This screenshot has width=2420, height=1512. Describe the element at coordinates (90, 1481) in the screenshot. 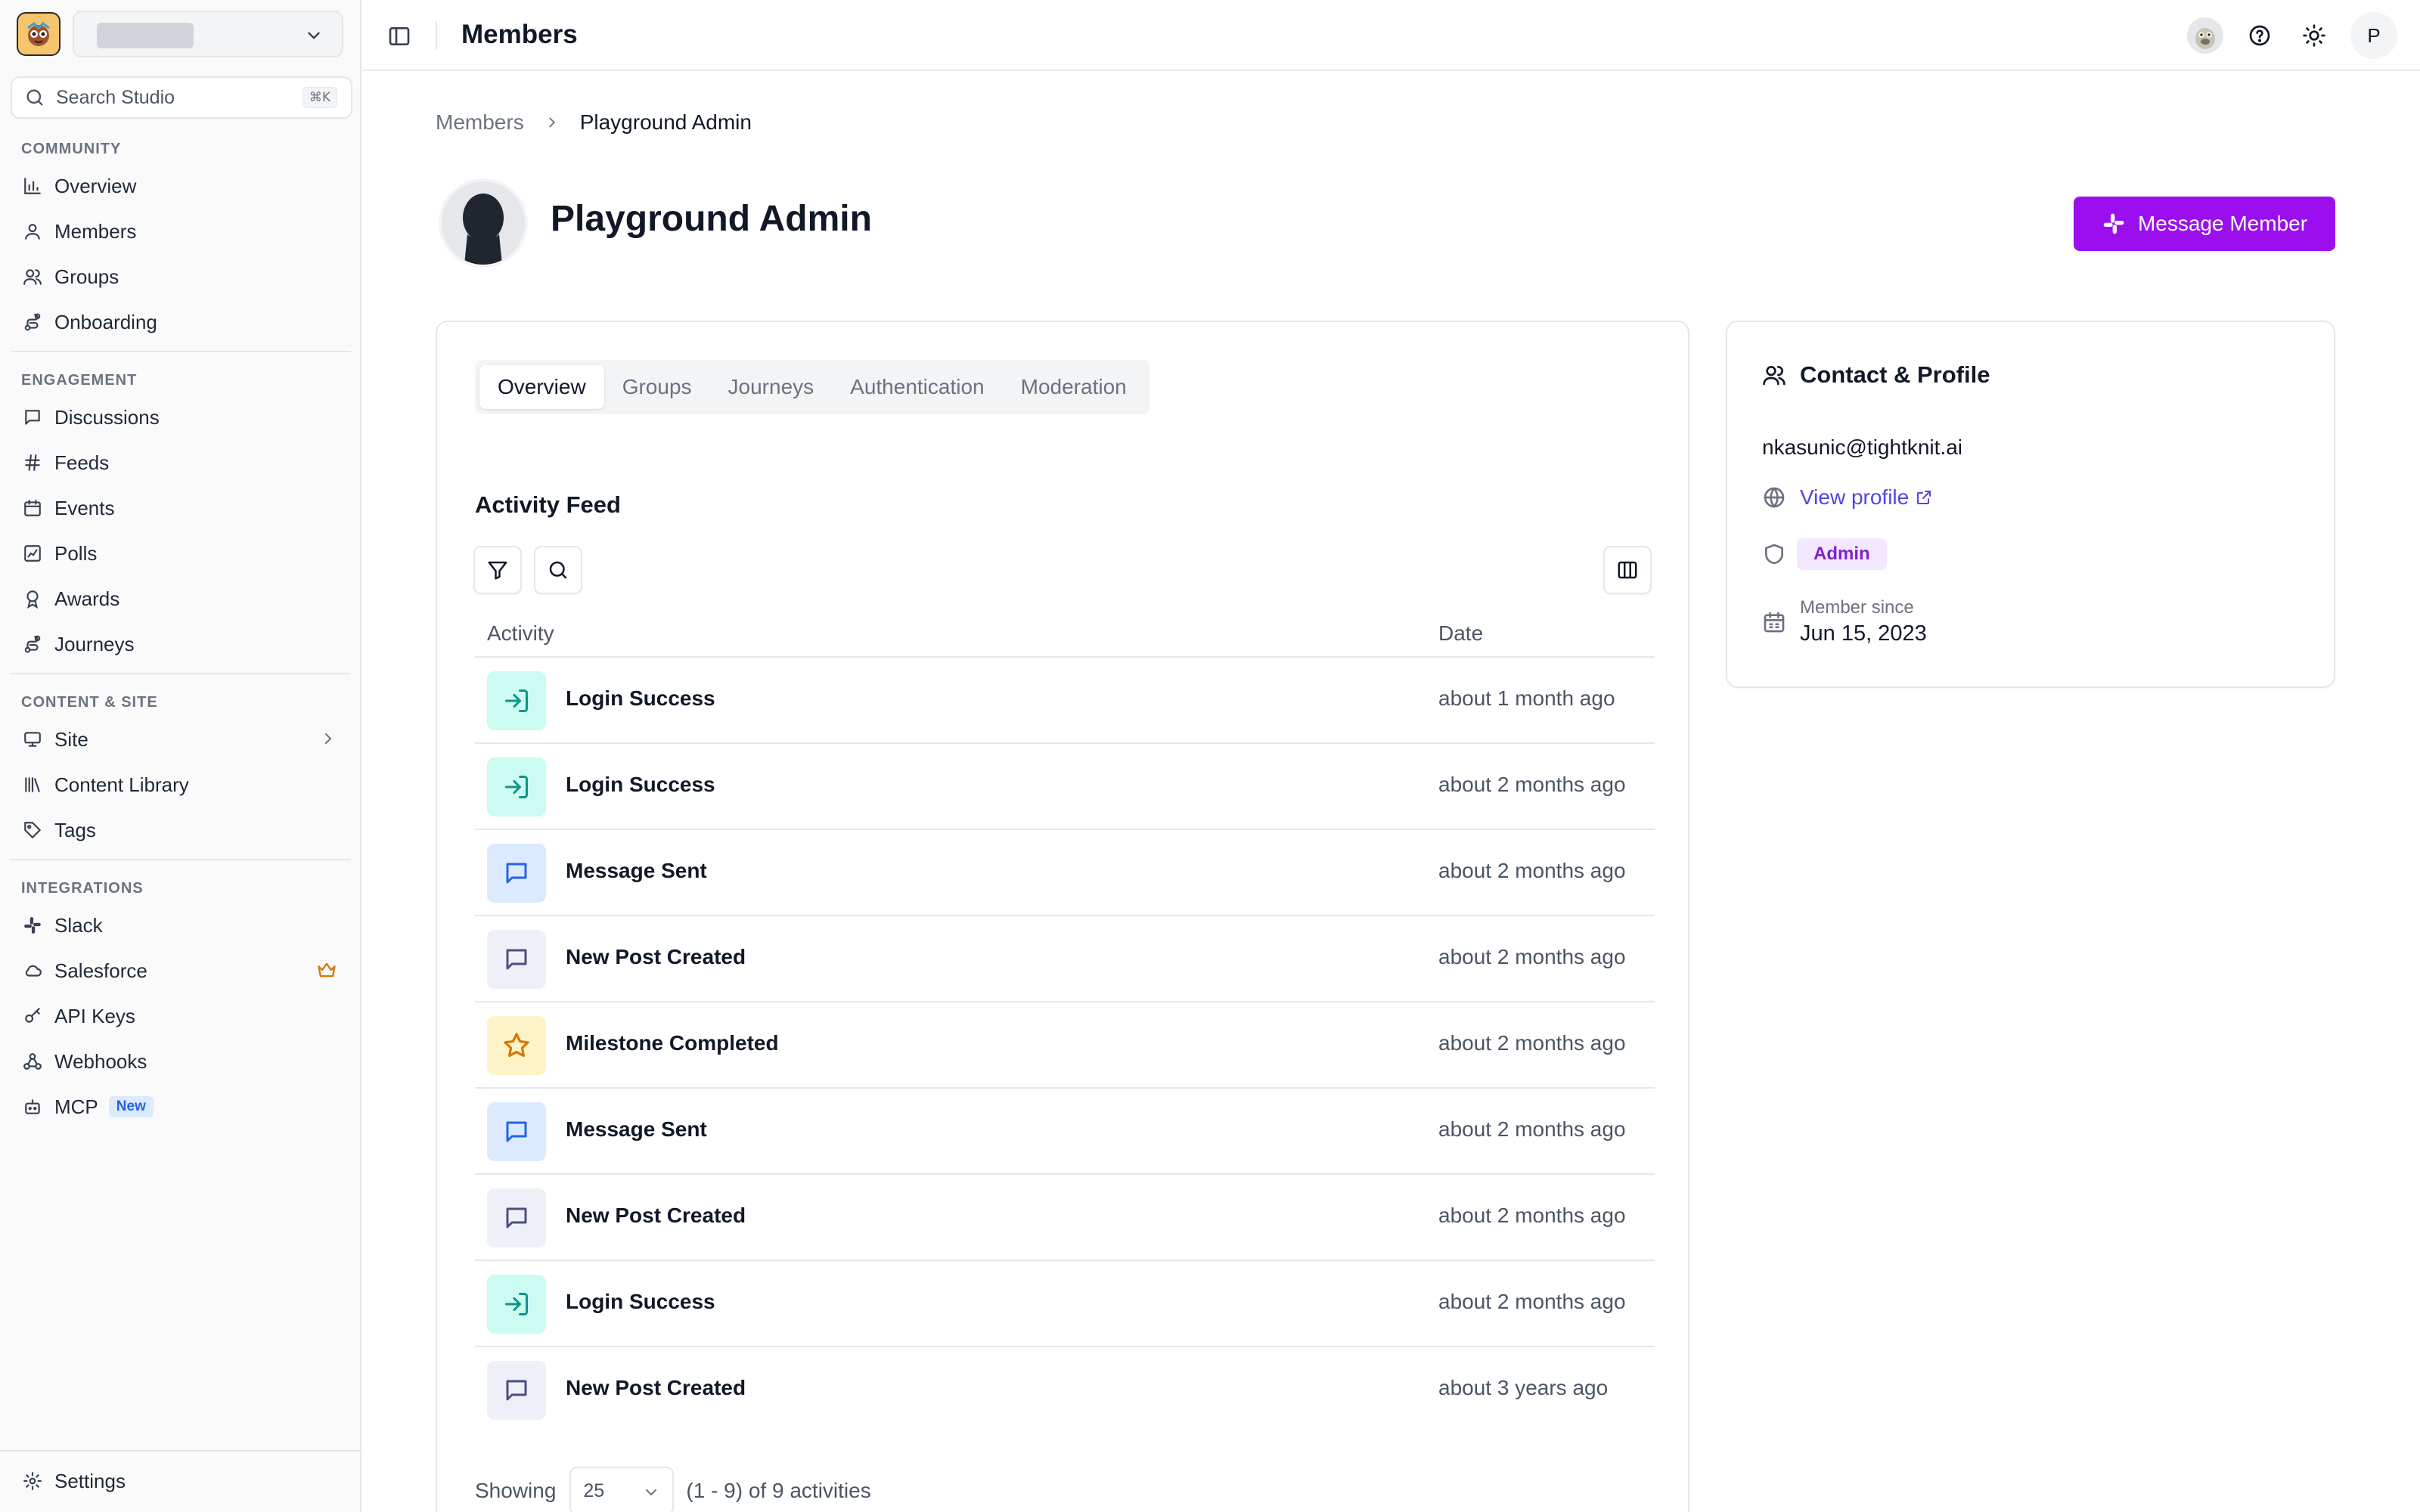

I see `sidebar-item-label: Settings` at that location.